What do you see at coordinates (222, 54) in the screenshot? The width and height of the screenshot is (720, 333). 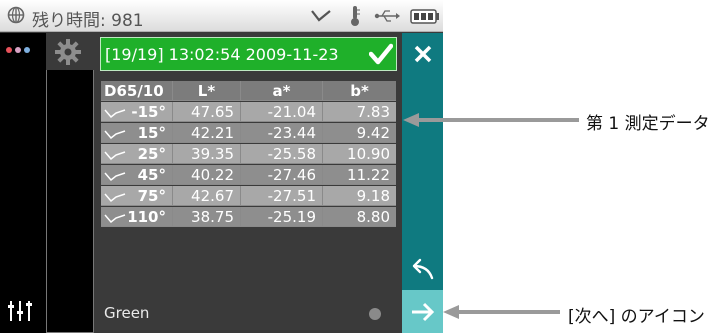 I see `measurement-info: [19/19] 13:02:54 2009-11-23` at bounding box center [222, 54].